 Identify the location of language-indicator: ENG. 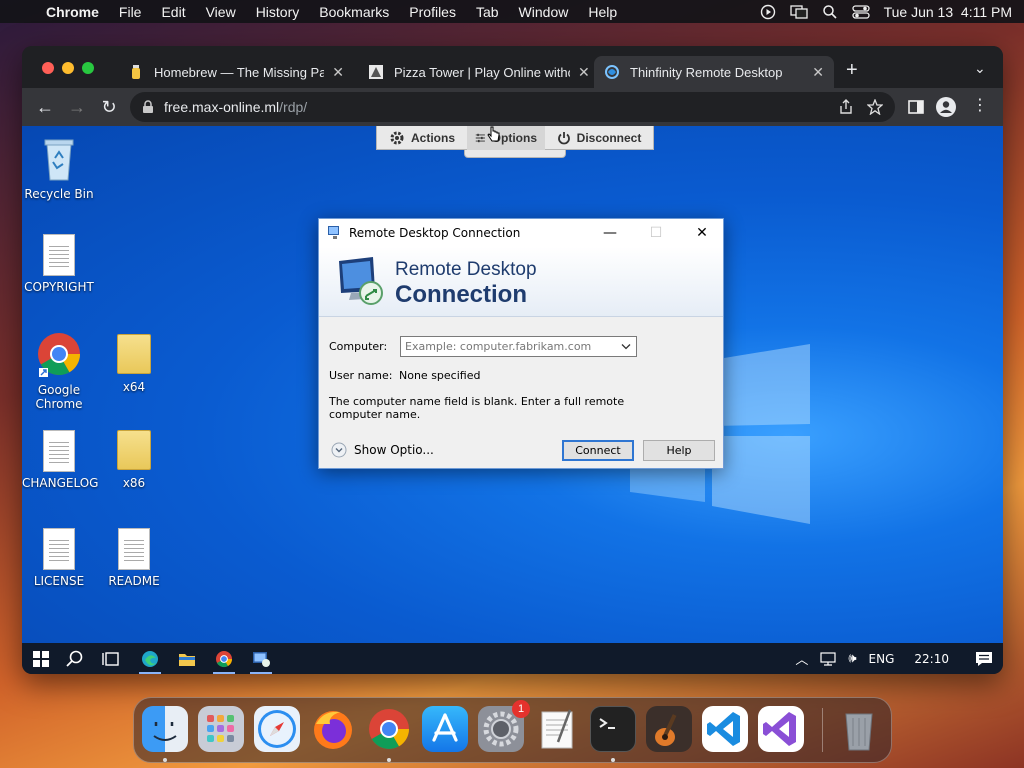
(882, 659).